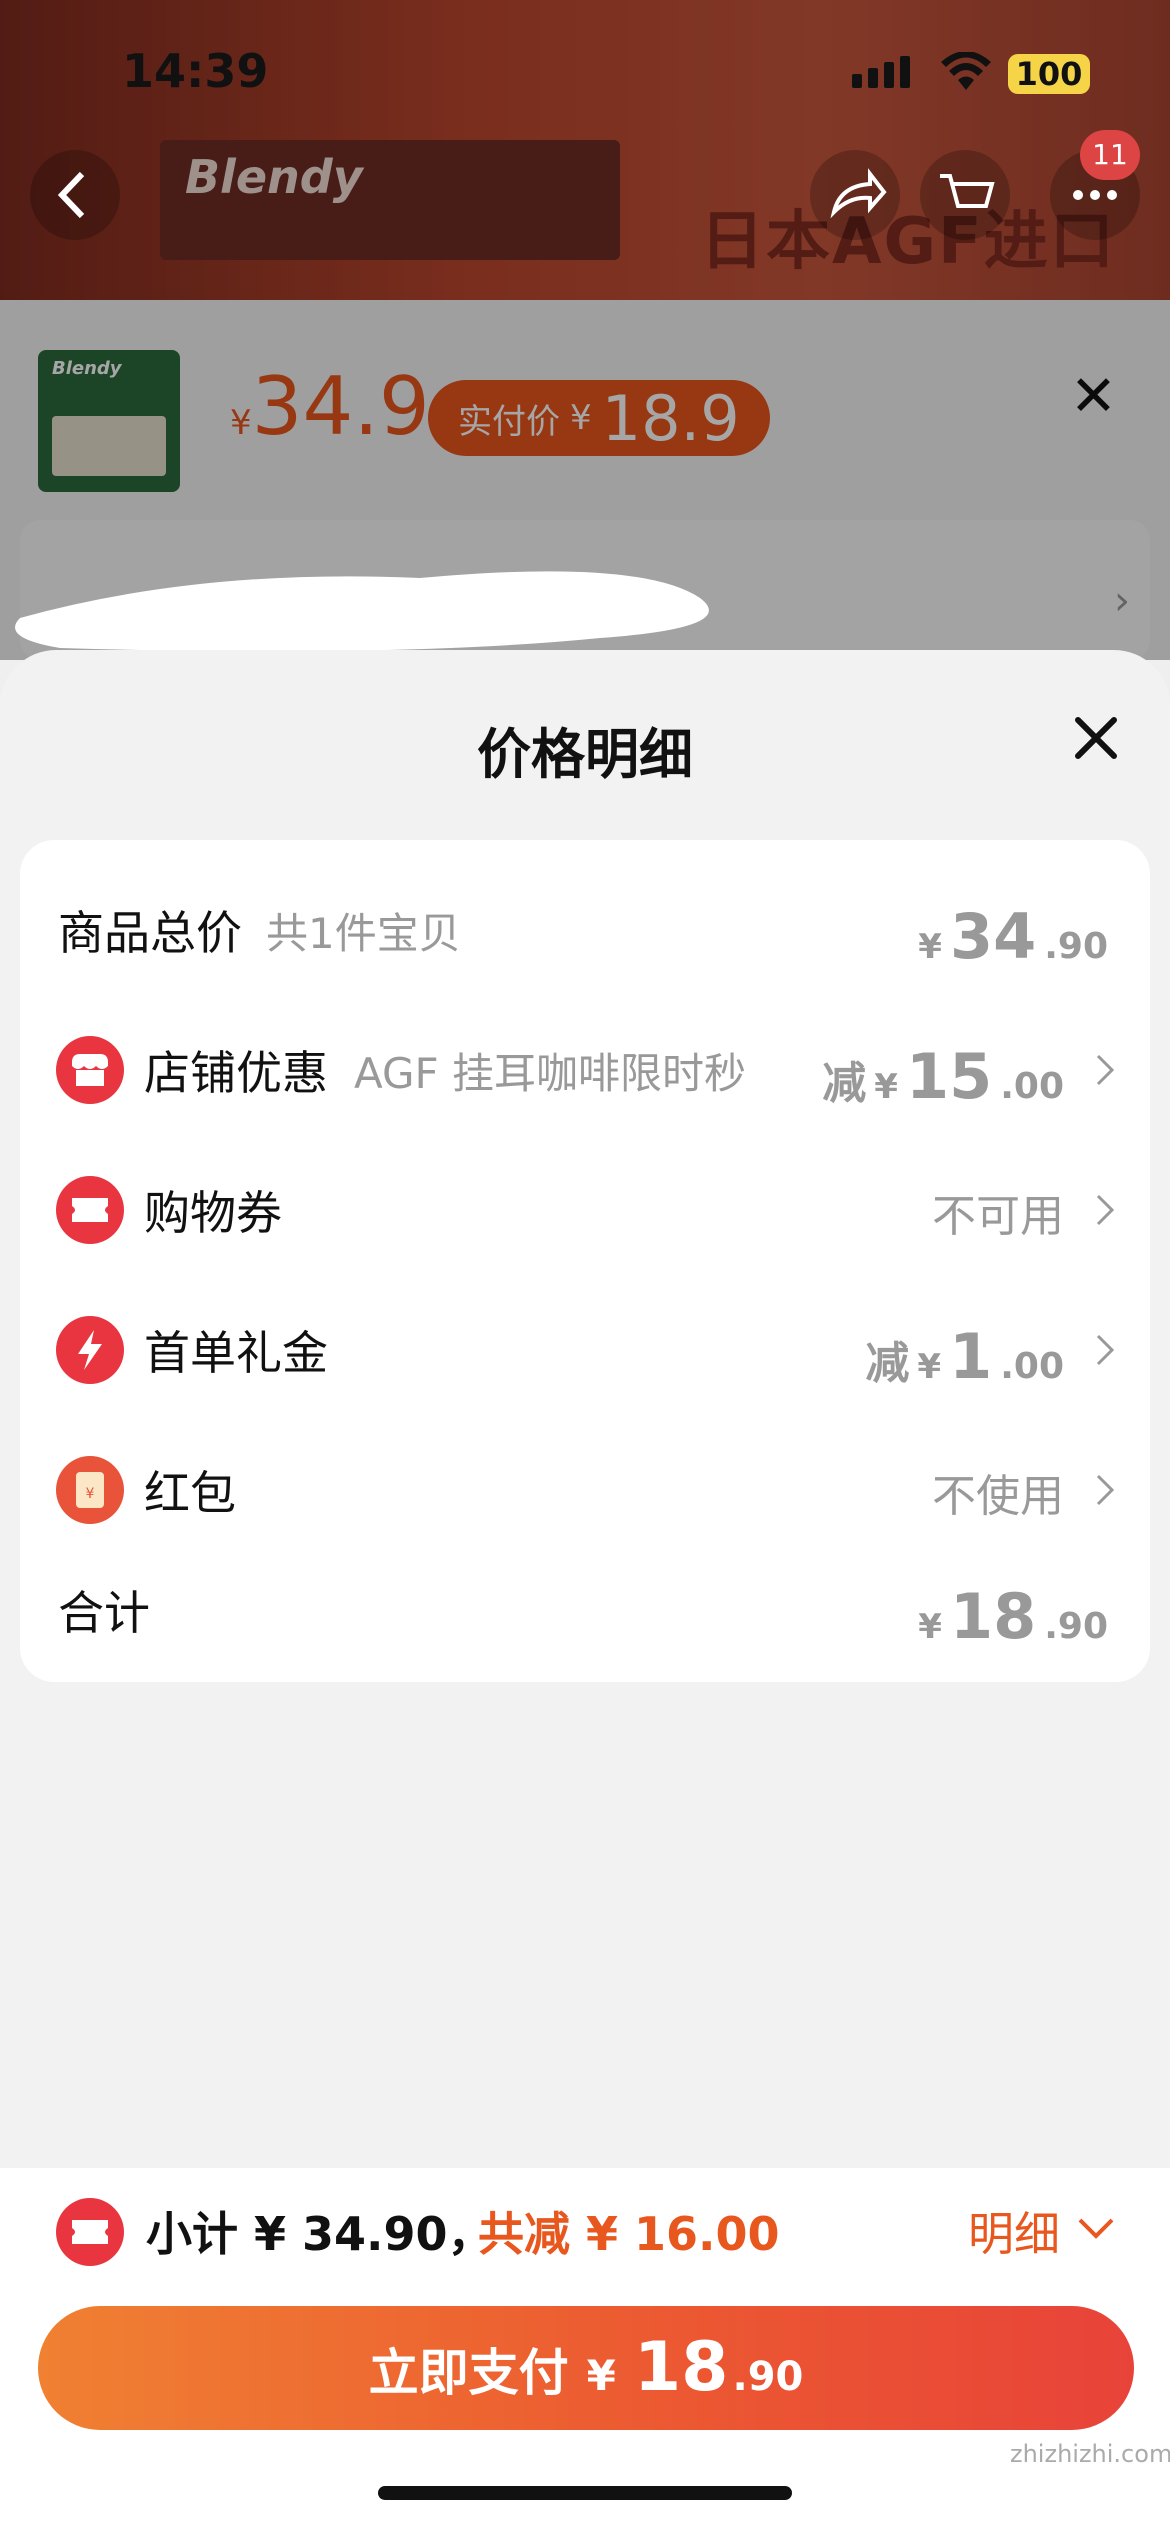 The image size is (1170, 2532). I want to click on row-sub: AGF 挂耳咖啡限时秒, so click(550, 1073).